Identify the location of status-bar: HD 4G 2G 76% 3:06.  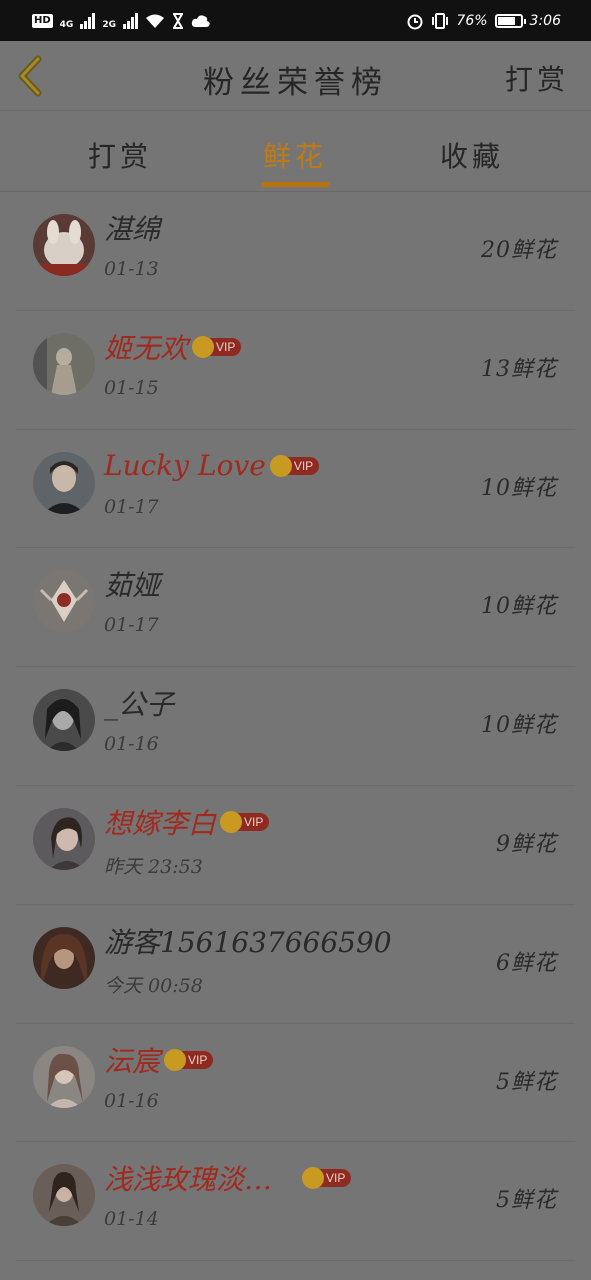
(295, 20).